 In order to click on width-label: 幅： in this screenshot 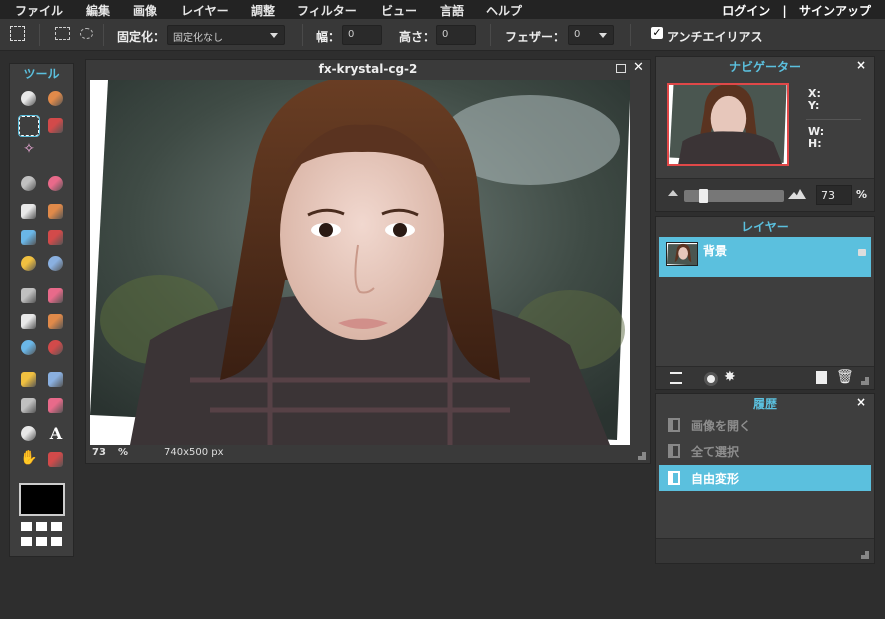, I will do `click(328, 37)`.